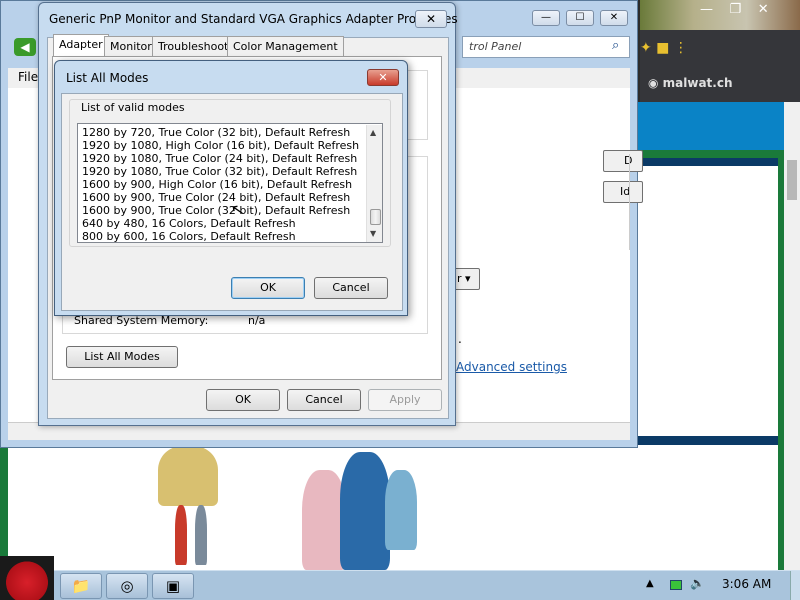  What do you see at coordinates (189, 236) in the screenshot?
I see `list-item: 800 by 600, 16 Colors, Default Refresh` at bounding box center [189, 236].